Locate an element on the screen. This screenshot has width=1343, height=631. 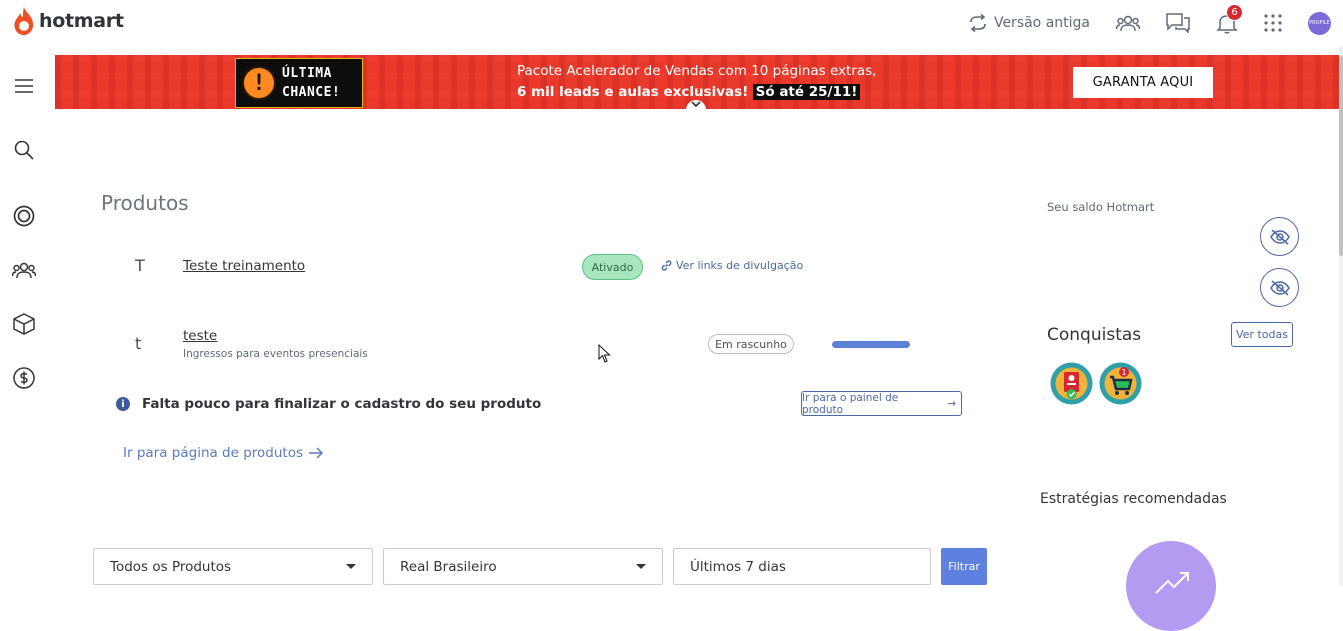
notification-count-badge: 6 is located at coordinates (1234, 12).